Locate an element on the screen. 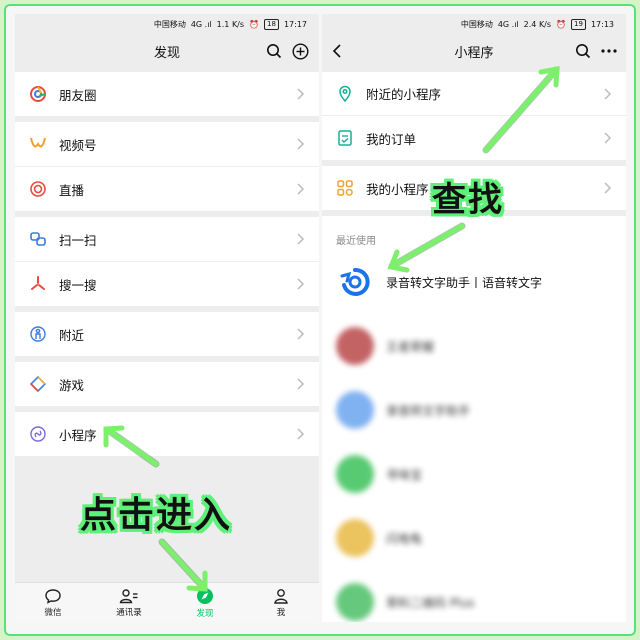 The image size is (640, 640). menu-item-label: 我的订单 is located at coordinates (391, 139).